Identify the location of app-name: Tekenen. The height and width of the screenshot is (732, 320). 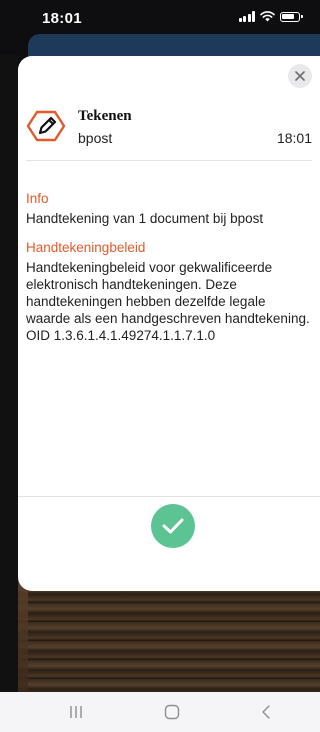
(105, 116).